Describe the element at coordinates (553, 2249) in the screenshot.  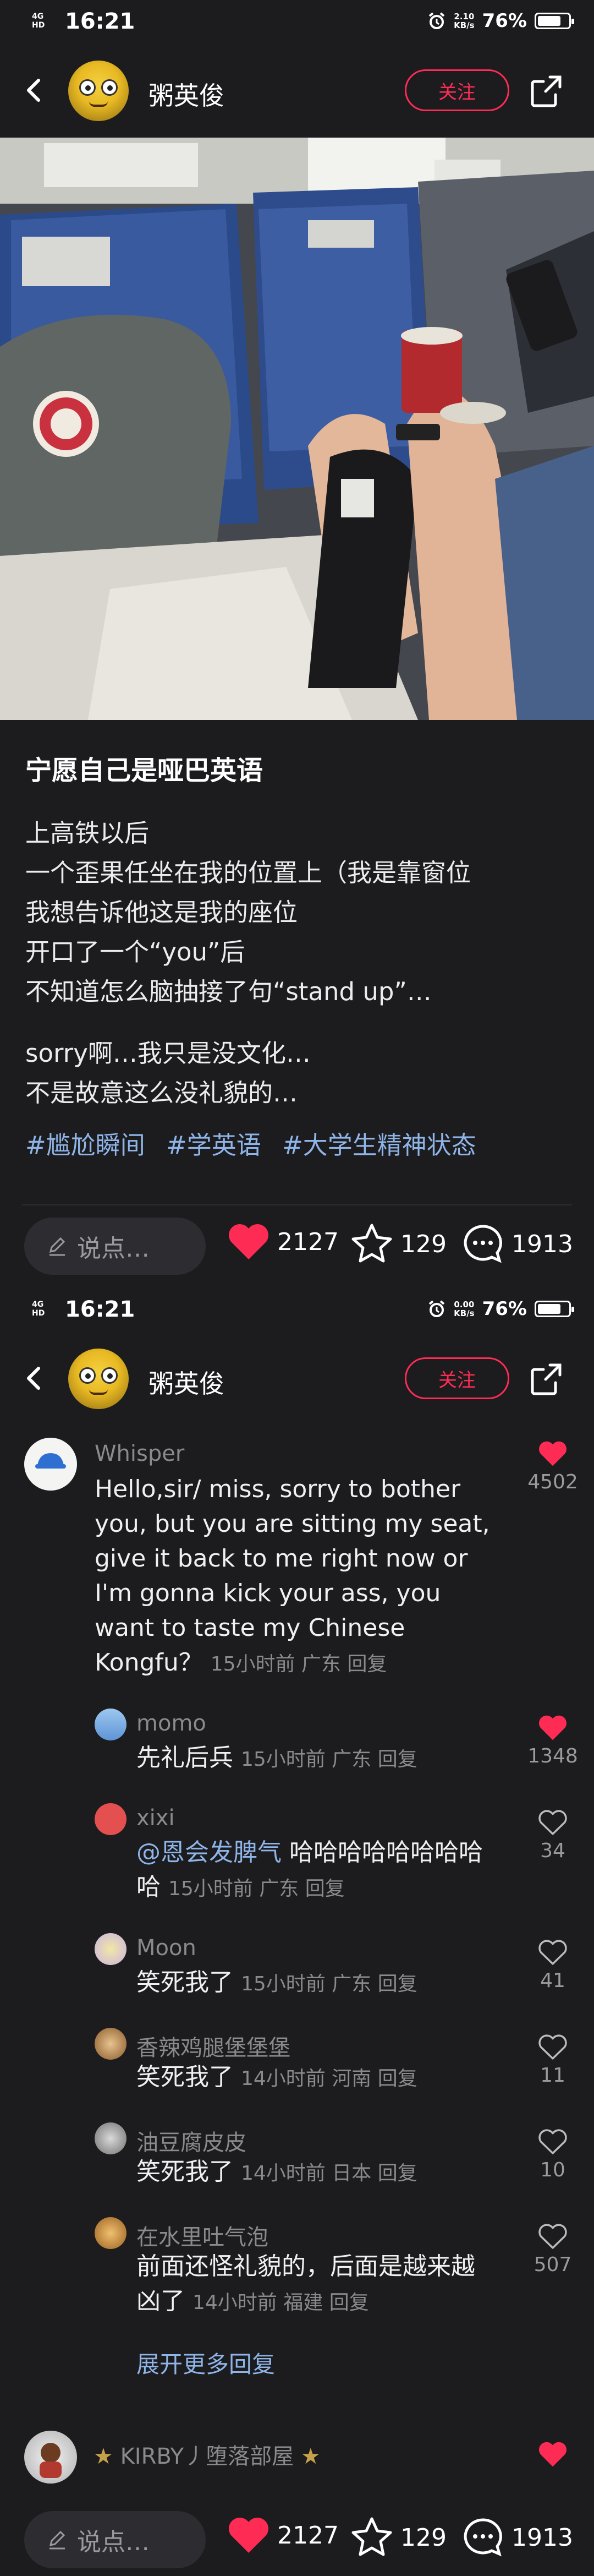
I see `comment-like-button: 507` at that location.